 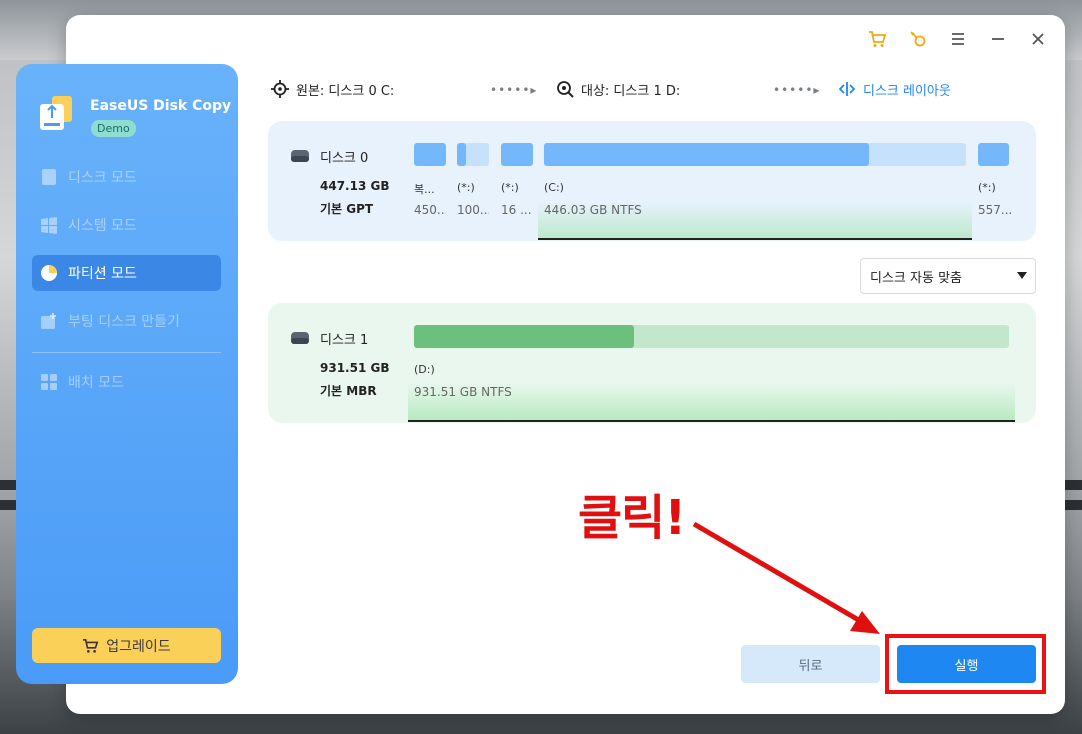 I want to click on close-icon, so click(x=1038, y=39).